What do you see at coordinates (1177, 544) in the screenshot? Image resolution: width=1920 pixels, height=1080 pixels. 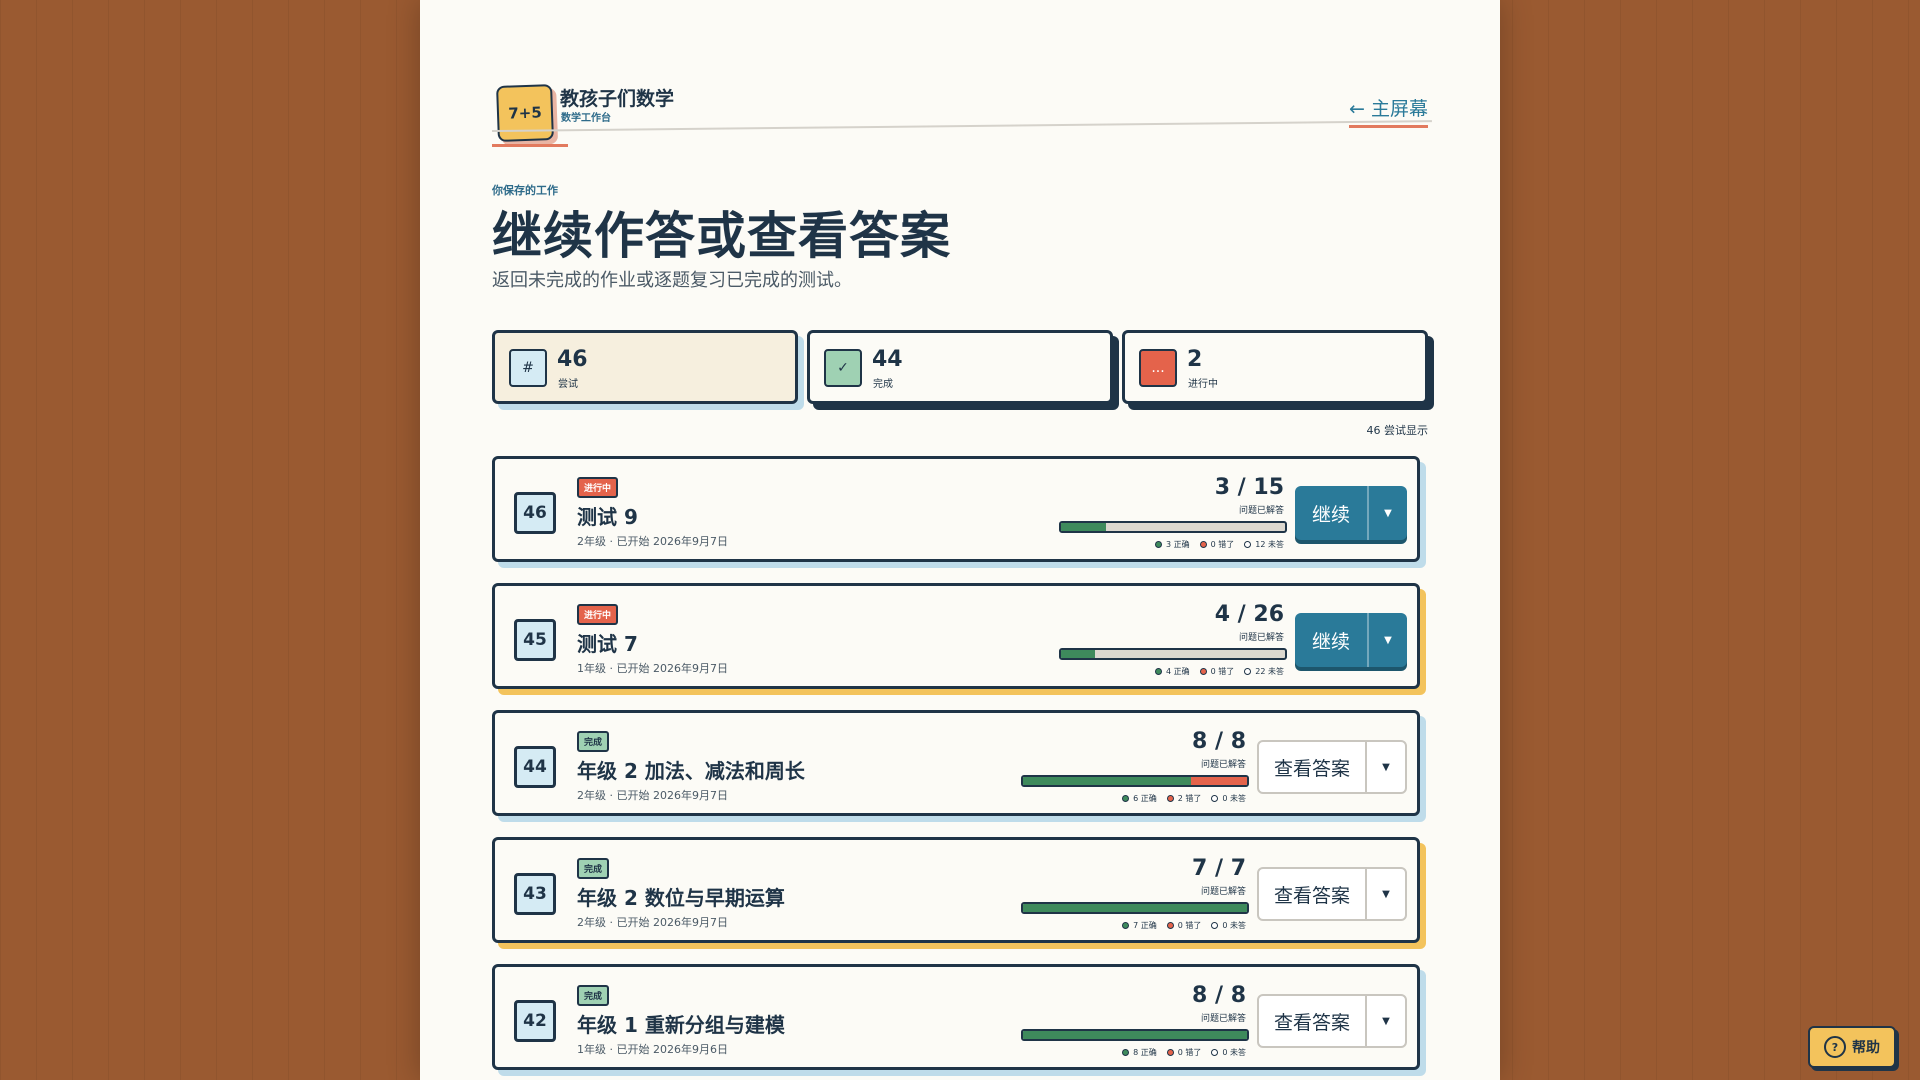 I see `legend-correct: 3 正确` at bounding box center [1177, 544].